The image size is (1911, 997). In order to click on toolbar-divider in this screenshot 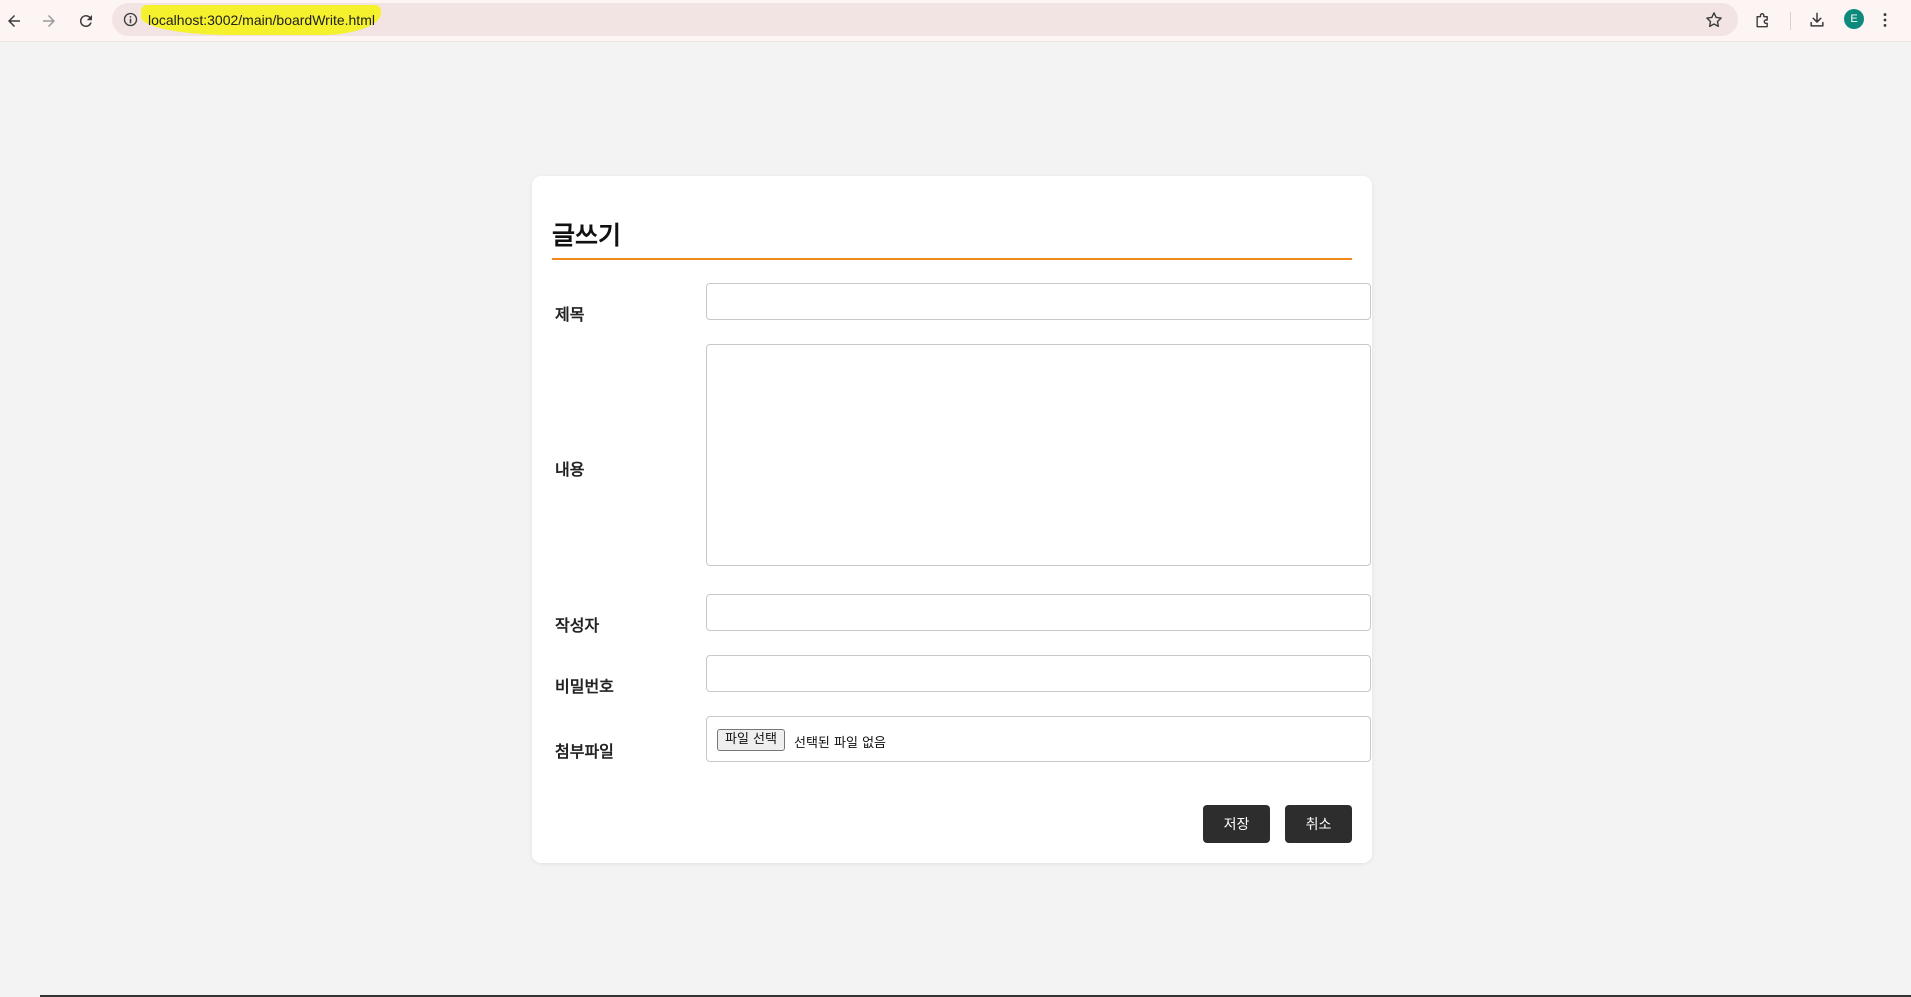, I will do `click(1790, 21)`.